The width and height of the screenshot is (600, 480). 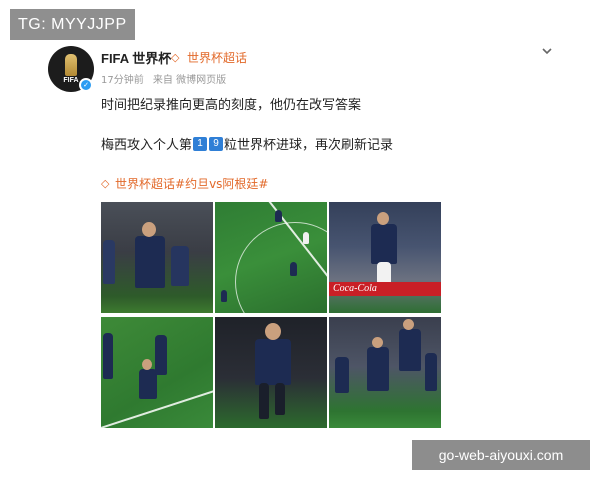 I want to click on post-time: 17分钟前, so click(x=122, y=80).